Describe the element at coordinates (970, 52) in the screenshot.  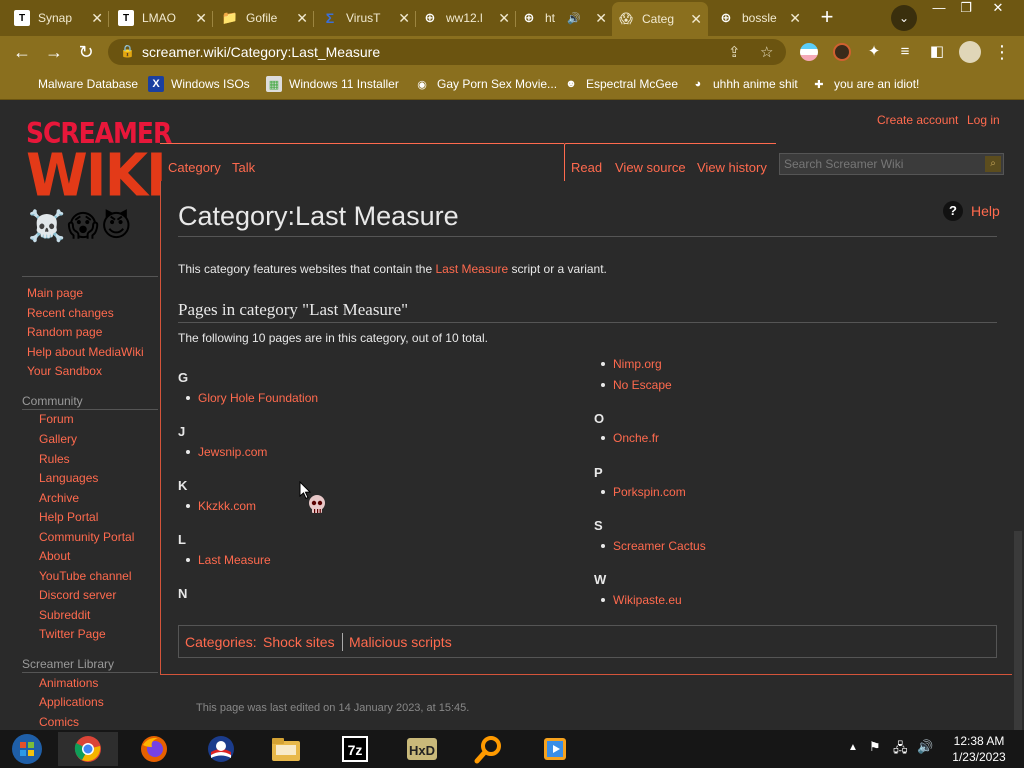
I see `profile-avatar-icon` at that location.